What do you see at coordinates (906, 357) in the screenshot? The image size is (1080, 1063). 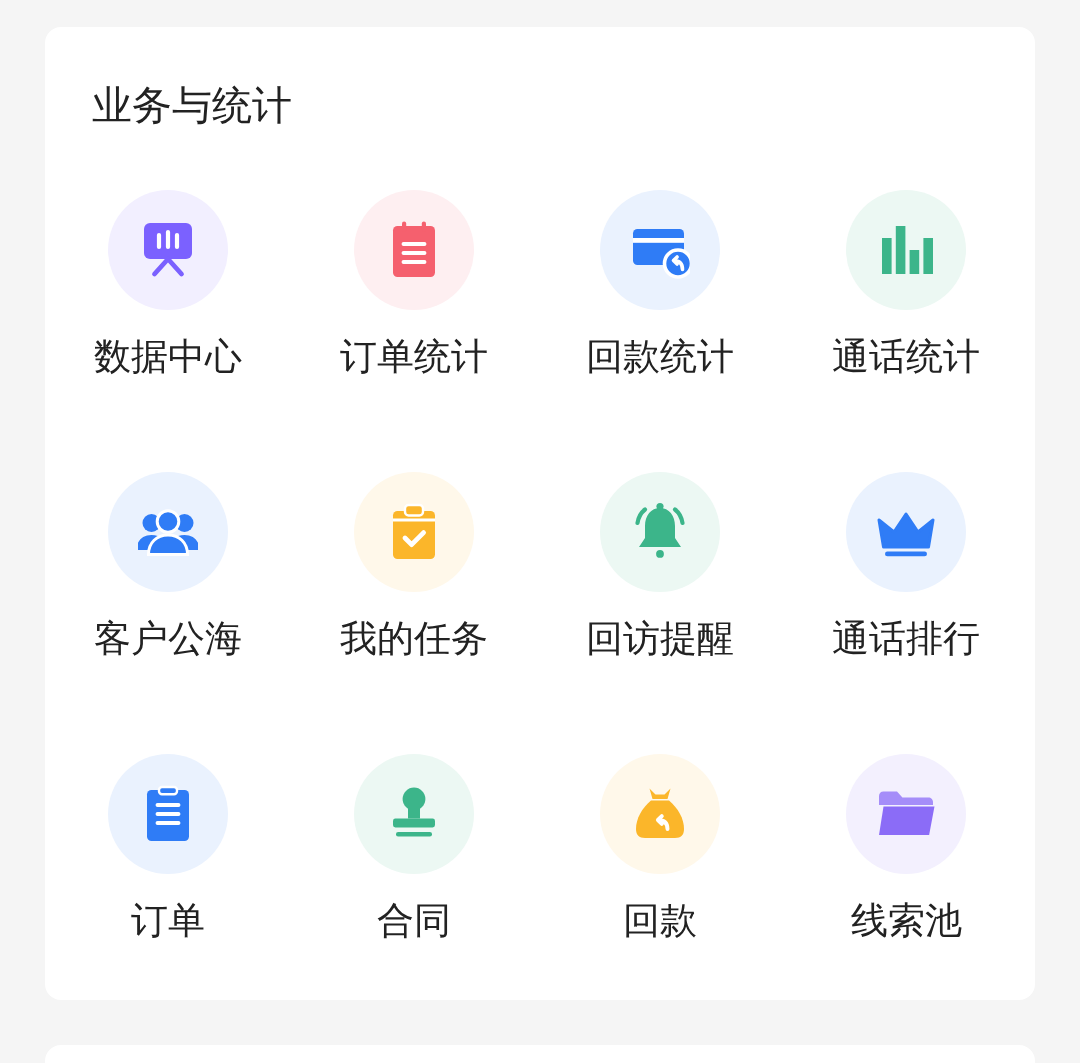 I see `shortcut-label: 通话统计` at bounding box center [906, 357].